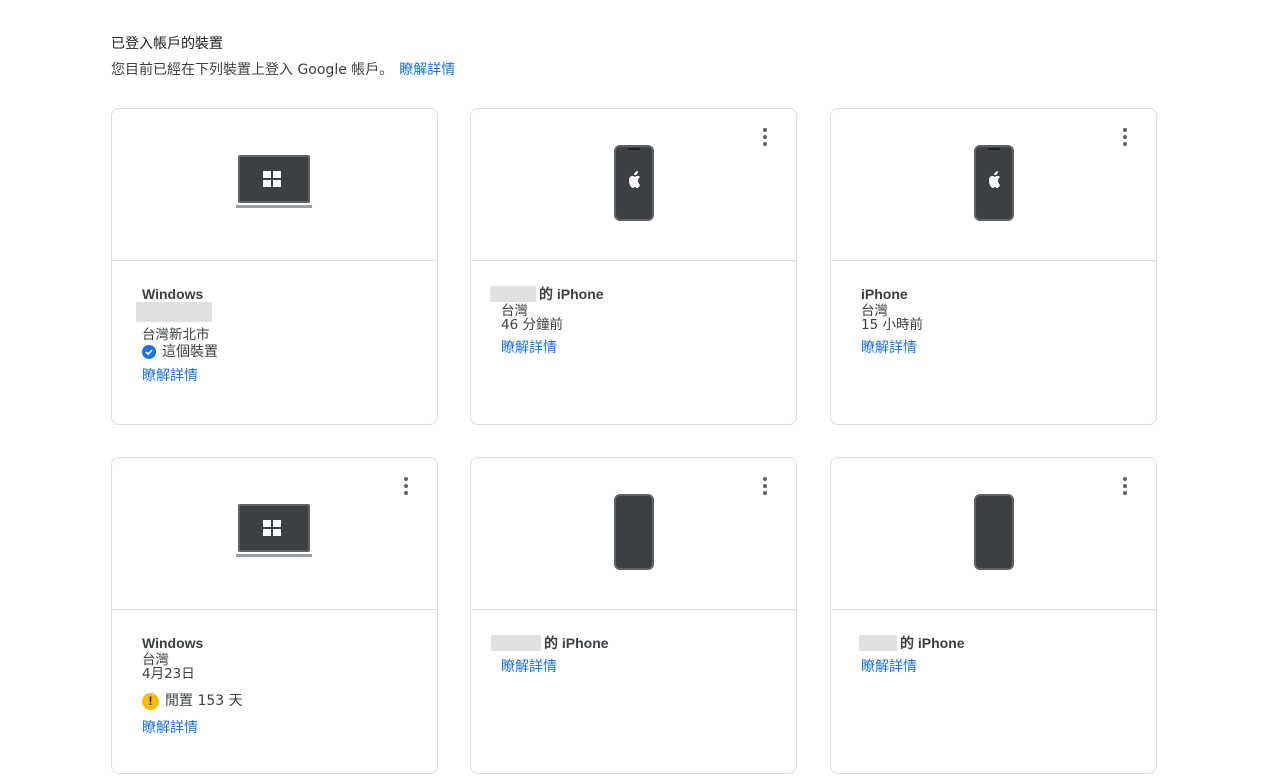 The image size is (1270, 780). What do you see at coordinates (633, 615) in the screenshot?
I see `device-card-iphone-3: 的 iPhone 瞭解詳情` at bounding box center [633, 615].